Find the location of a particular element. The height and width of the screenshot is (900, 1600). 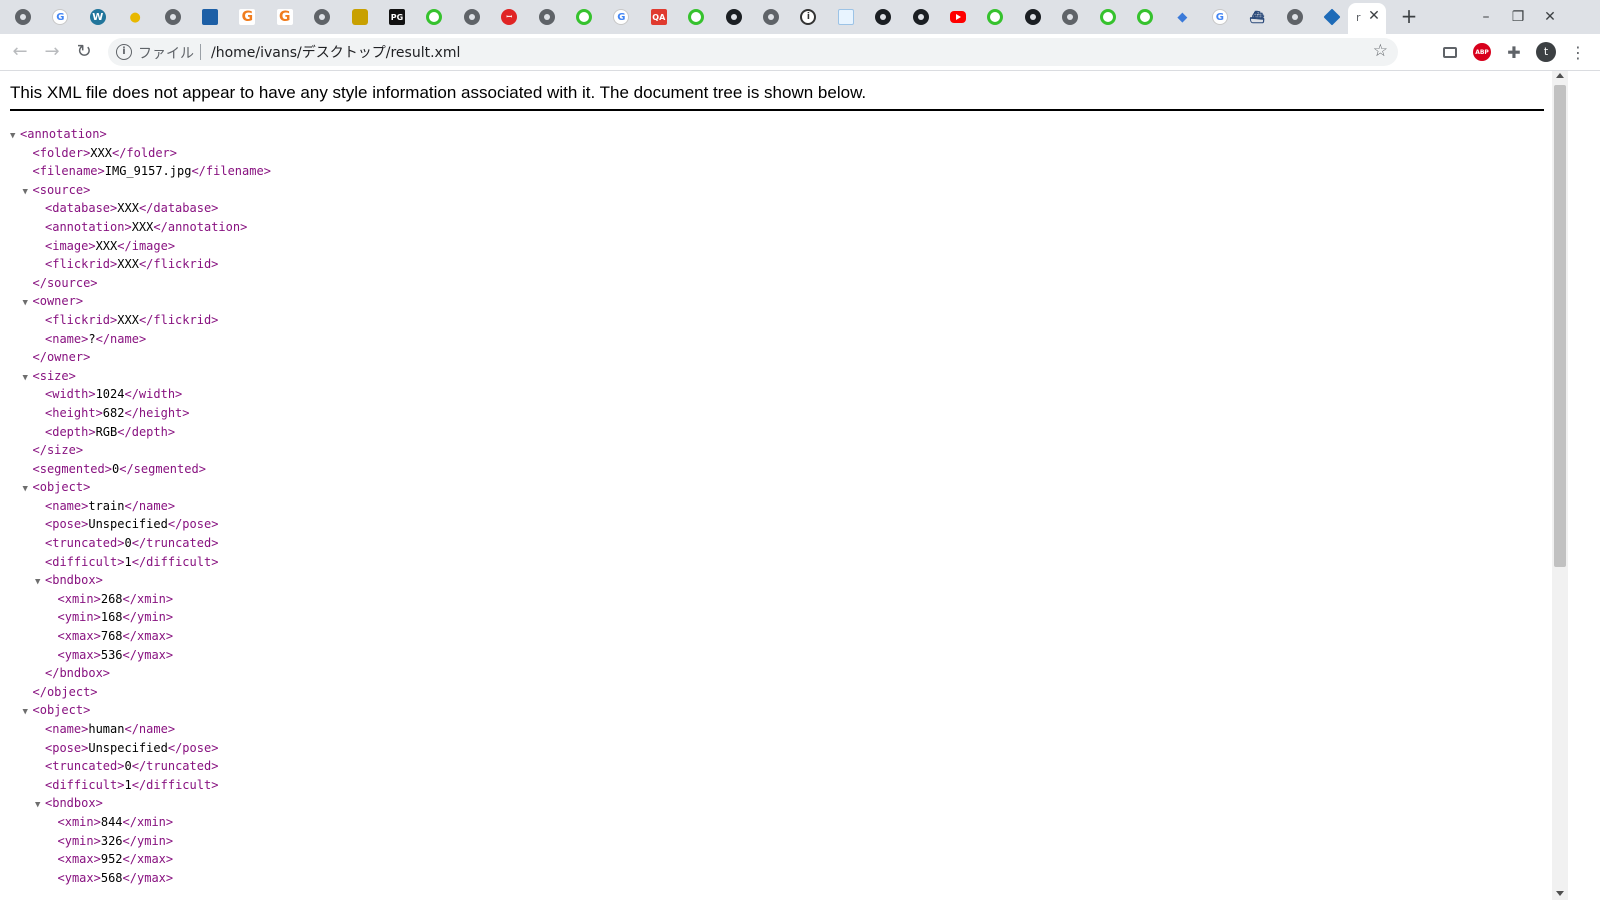

github-icon is located at coordinates (920, 17).